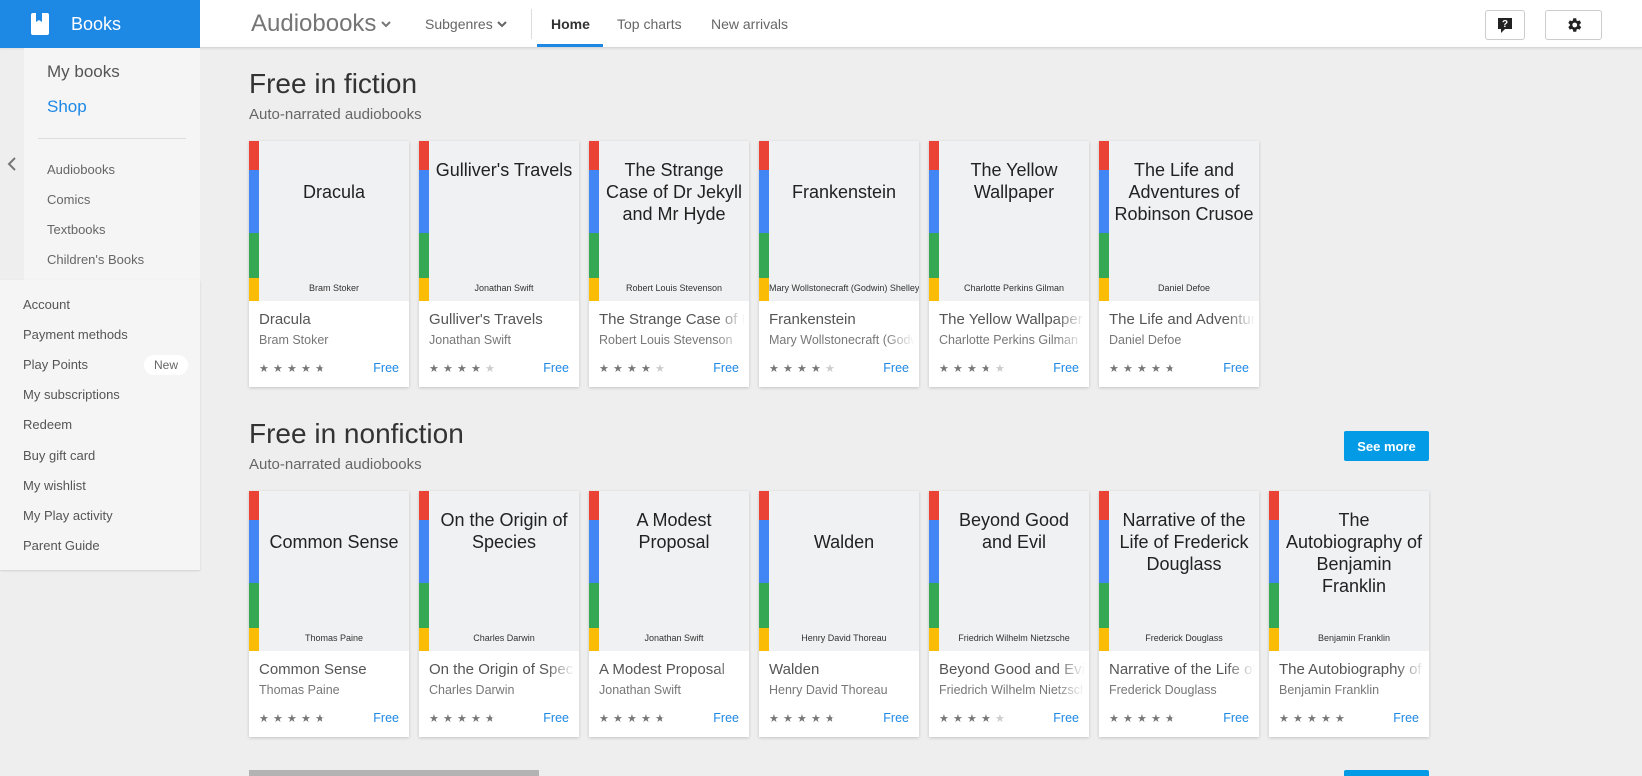 This screenshot has width=1642, height=776. What do you see at coordinates (466, 24) in the screenshot?
I see `subgenres-dropdown: Subgenres` at bounding box center [466, 24].